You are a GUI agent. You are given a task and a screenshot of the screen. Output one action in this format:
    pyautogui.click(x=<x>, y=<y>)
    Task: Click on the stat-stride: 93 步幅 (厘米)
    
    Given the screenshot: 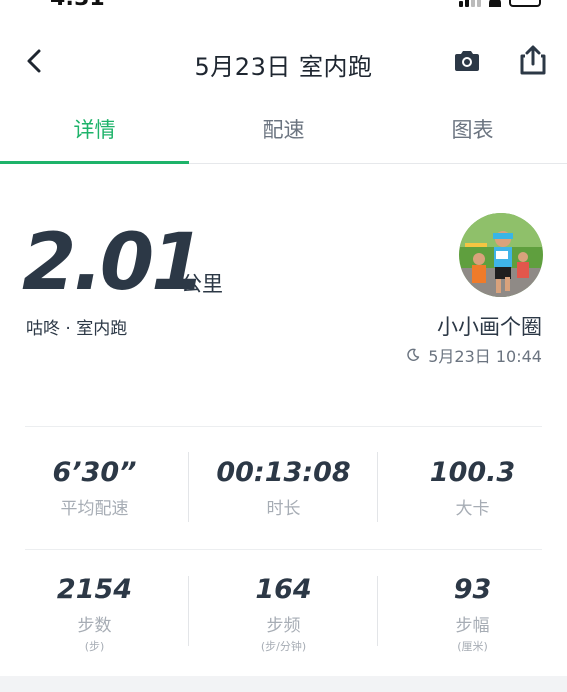 What is the action you would take?
    pyautogui.click(x=472, y=613)
    